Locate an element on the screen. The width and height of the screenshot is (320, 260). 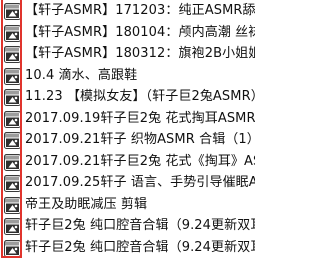
file-list-item: 11.23 【模拟女友】（轩子巨2兔ASMR） is located at coordinates (127, 97).